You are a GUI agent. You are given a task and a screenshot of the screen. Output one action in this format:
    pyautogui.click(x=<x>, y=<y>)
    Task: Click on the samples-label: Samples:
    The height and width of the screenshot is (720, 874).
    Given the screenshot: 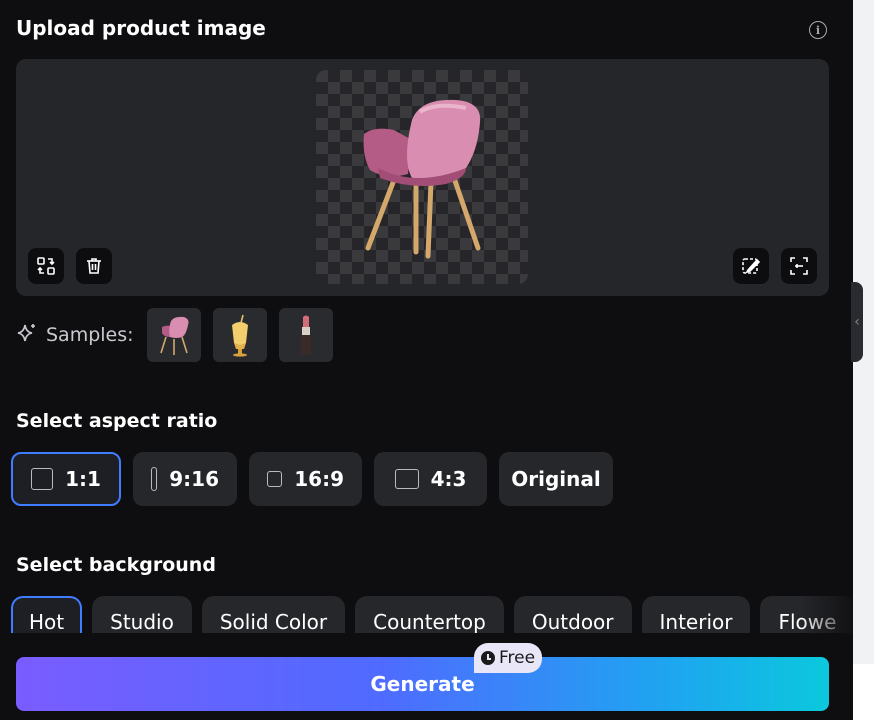 What is the action you would take?
    pyautogui.click(x=90, y=335)
    